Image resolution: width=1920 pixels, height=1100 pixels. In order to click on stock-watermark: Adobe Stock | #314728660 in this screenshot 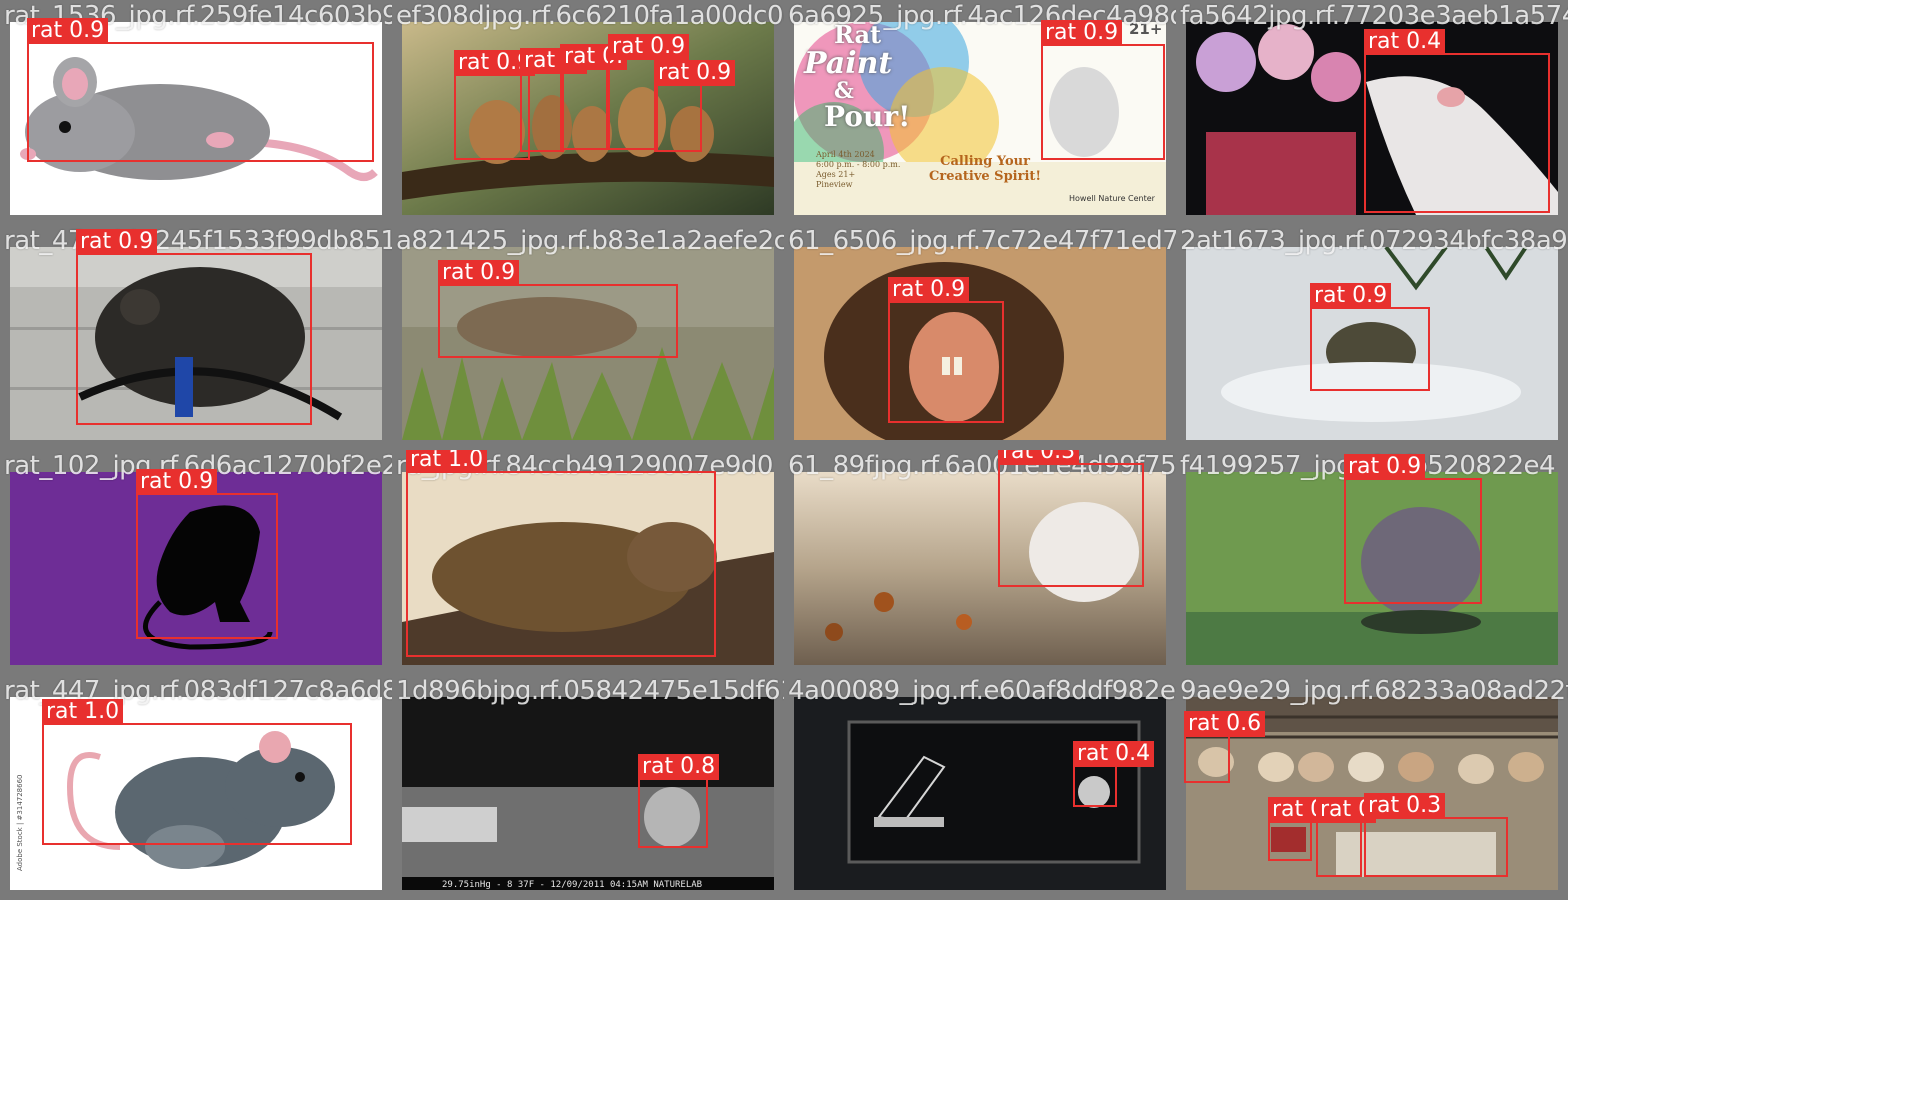, I will do `click(20, 823)`.